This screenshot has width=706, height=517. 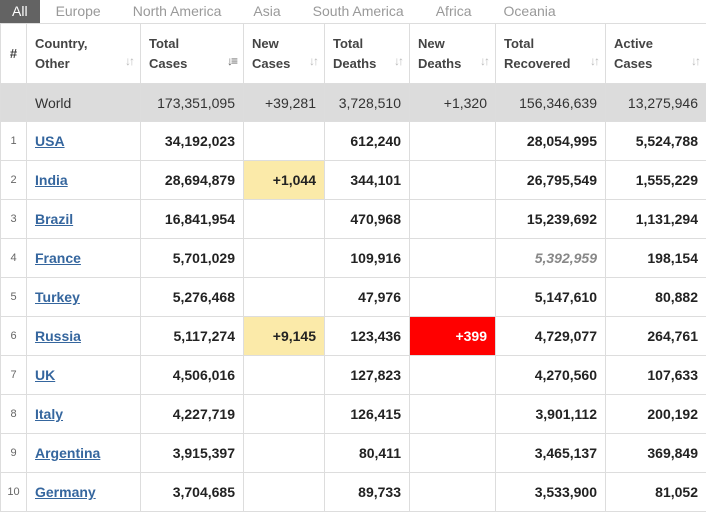 What do you see at coordinates (192, 414) in the screenshot?
I see `cell-total-cases: 4,227,719` at bounding box center [192, 414].